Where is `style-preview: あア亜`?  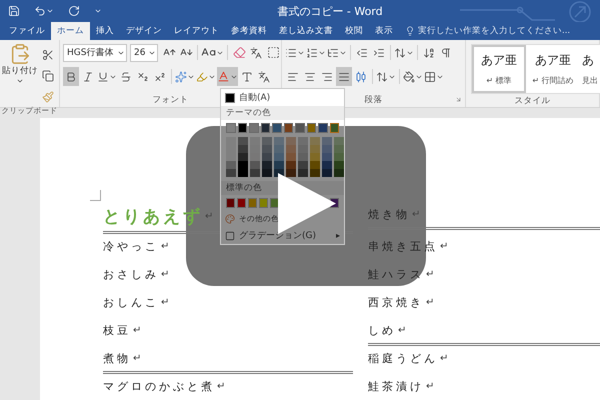 style-preview: あア亜 is located at coordinates (499, 60).